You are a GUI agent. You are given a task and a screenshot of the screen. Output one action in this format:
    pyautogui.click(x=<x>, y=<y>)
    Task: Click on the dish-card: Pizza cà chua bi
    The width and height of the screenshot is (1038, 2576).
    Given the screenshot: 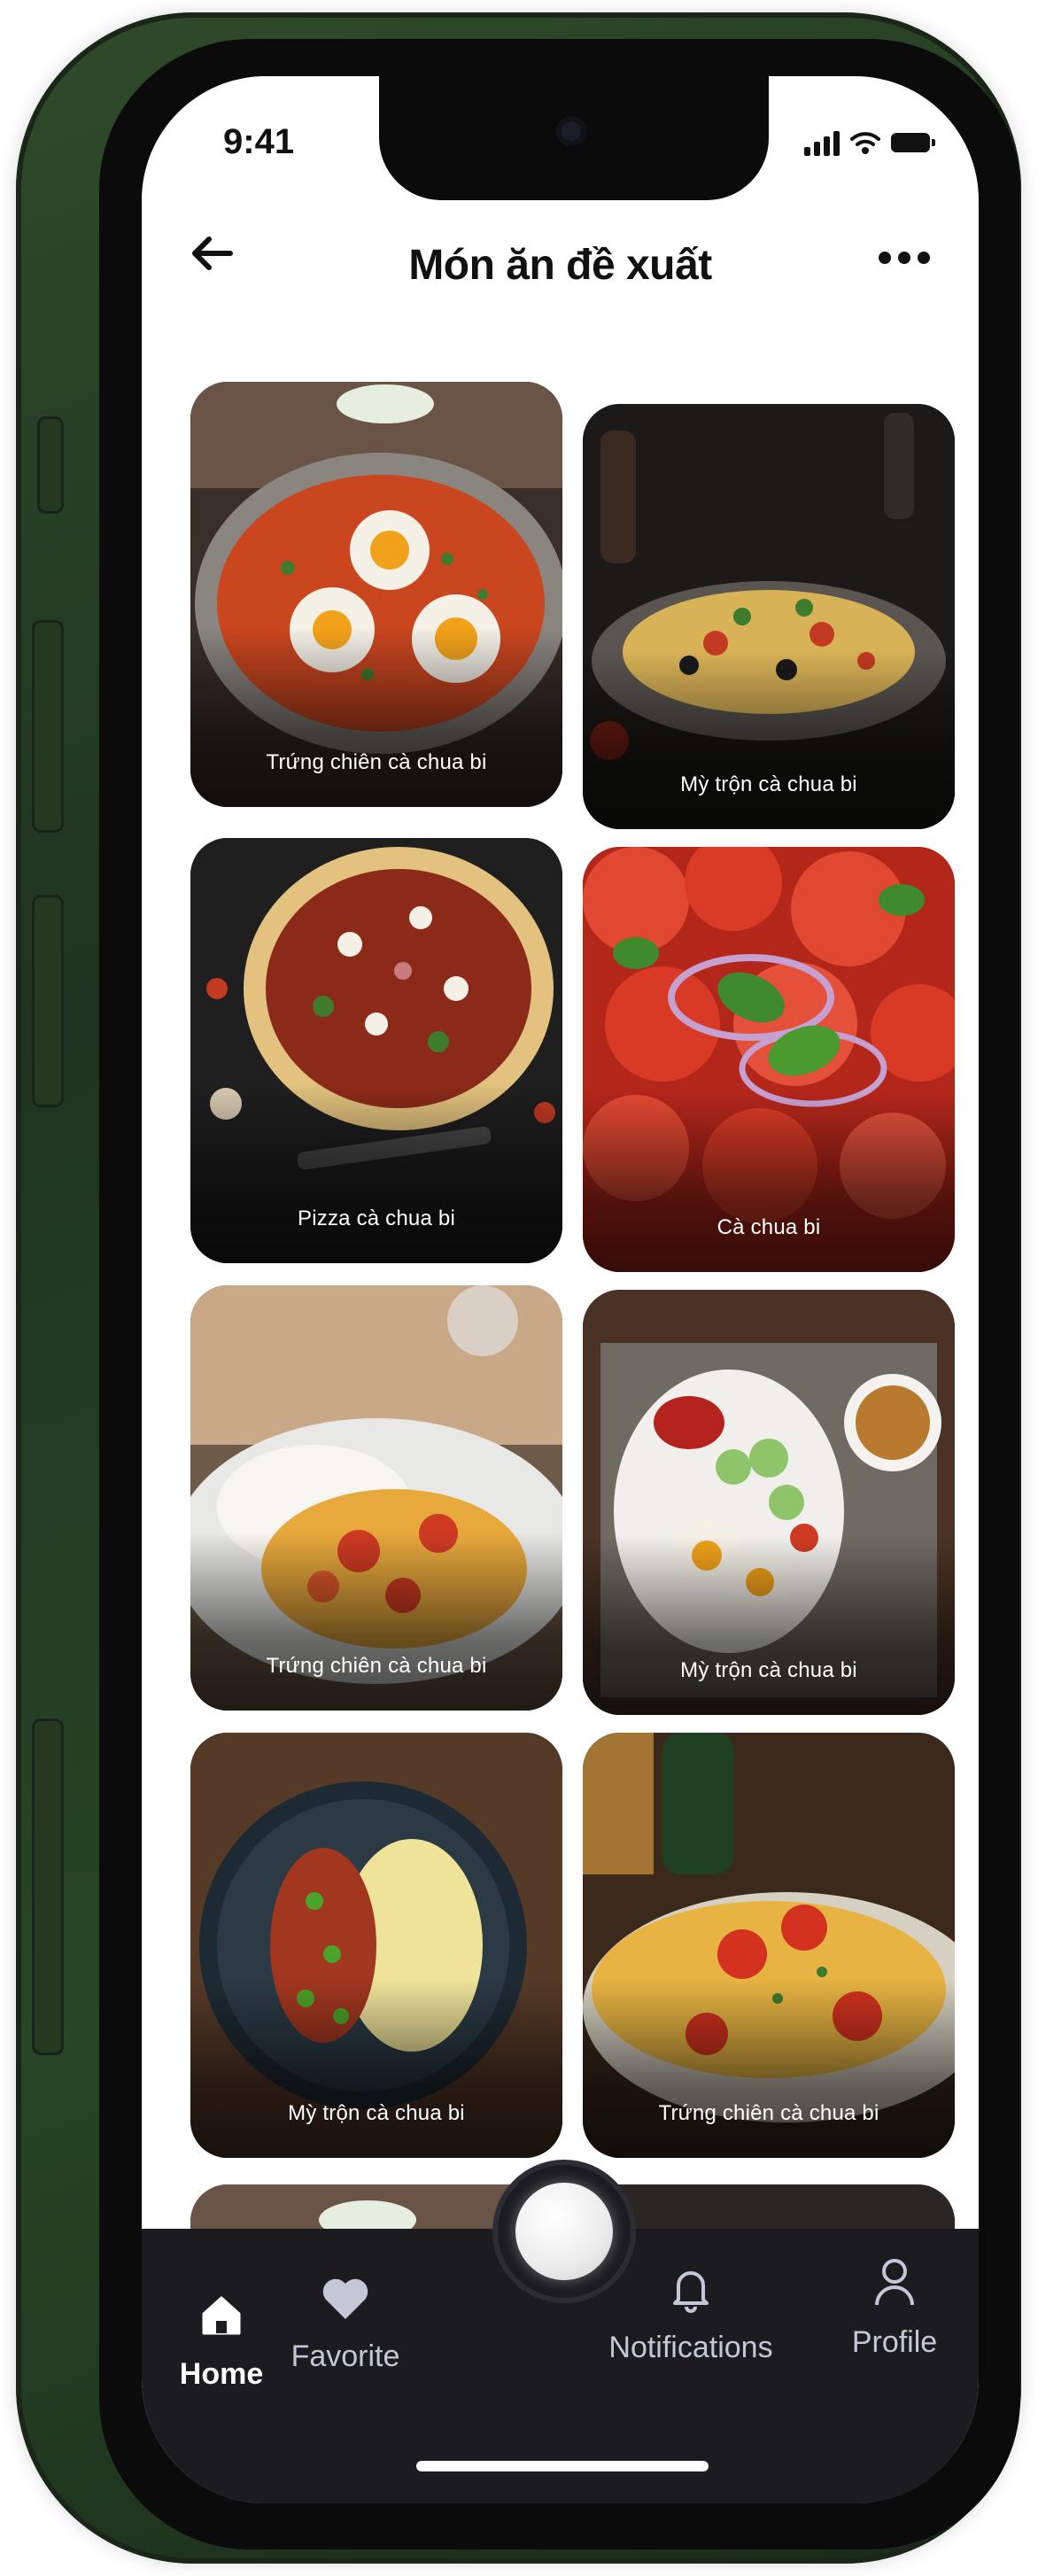 What is the action you would take?
    pyautogui.click(x=376, y=1050)
    